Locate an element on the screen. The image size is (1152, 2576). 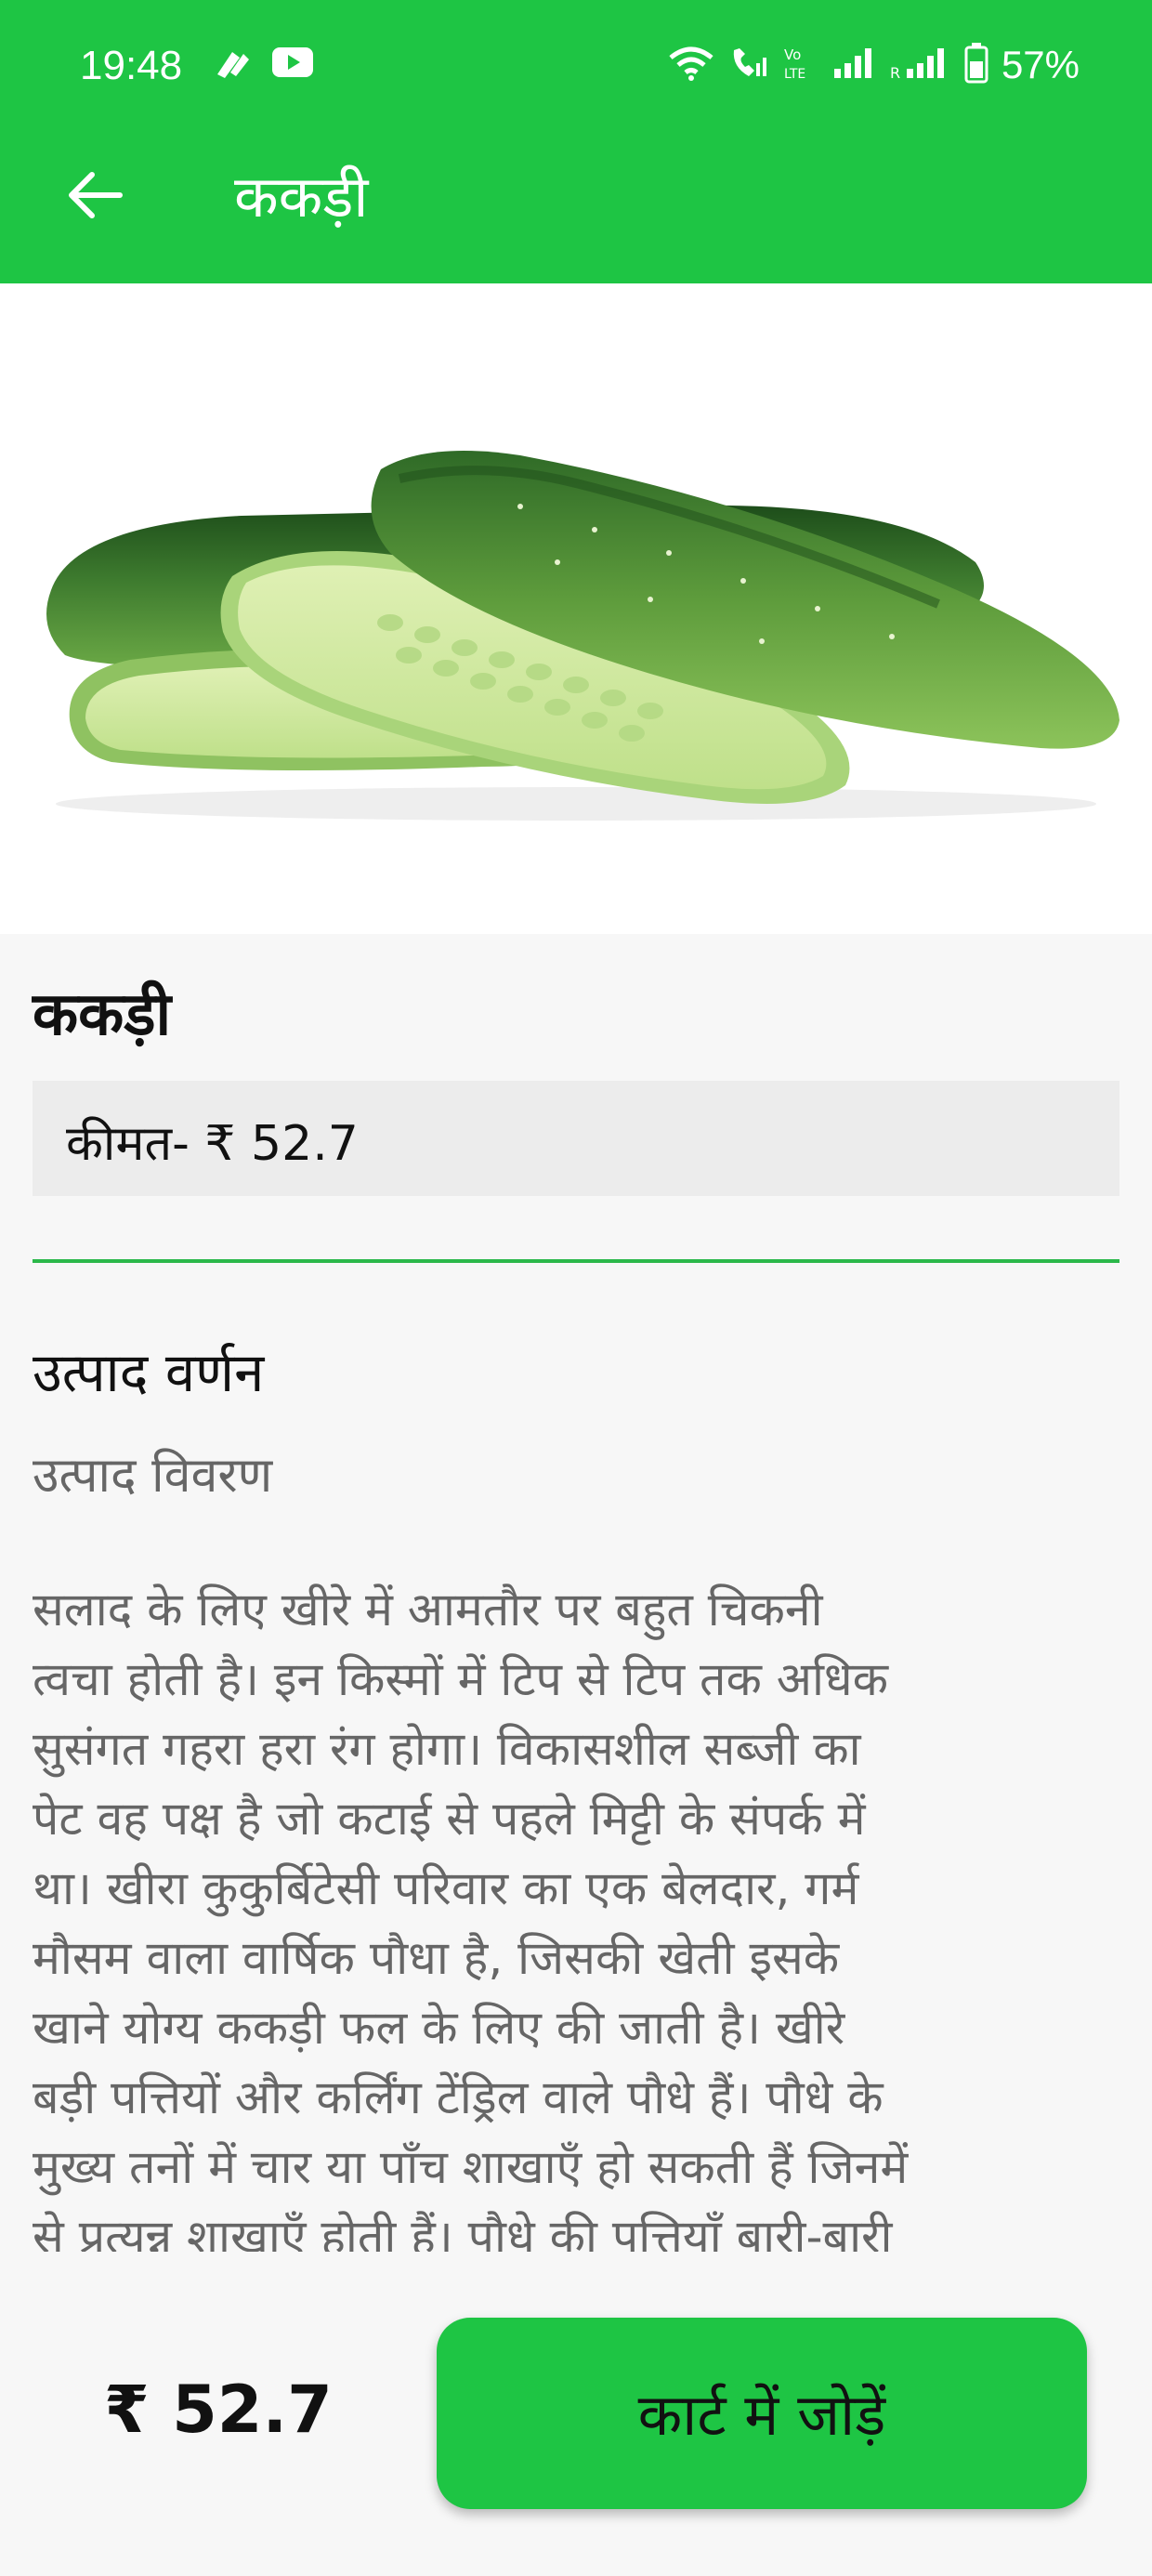
svg-text: Vo is located at coordinates (792, 54).